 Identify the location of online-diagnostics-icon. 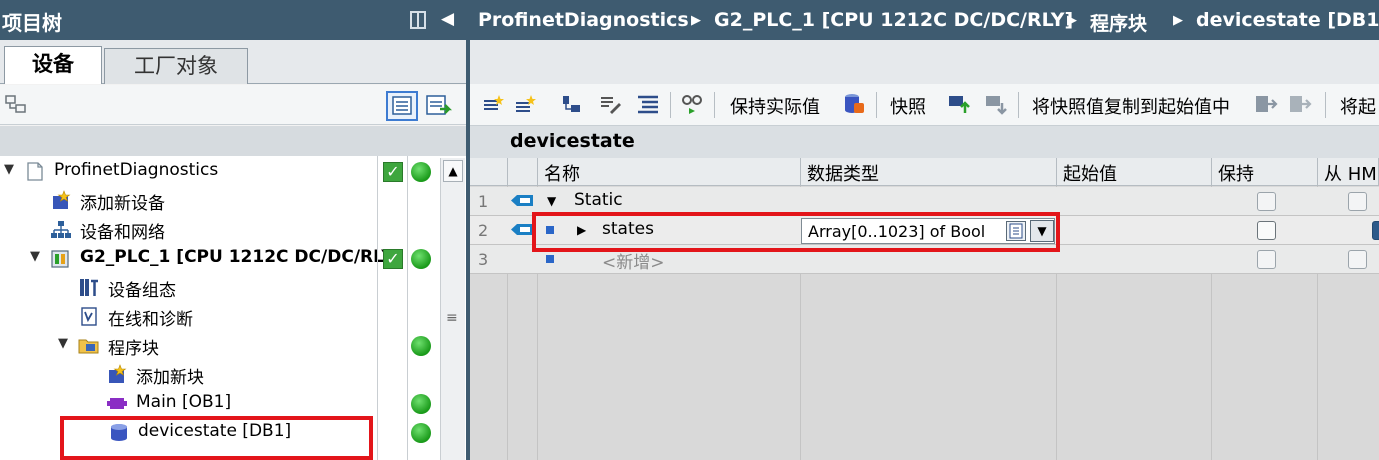
(89, 316).